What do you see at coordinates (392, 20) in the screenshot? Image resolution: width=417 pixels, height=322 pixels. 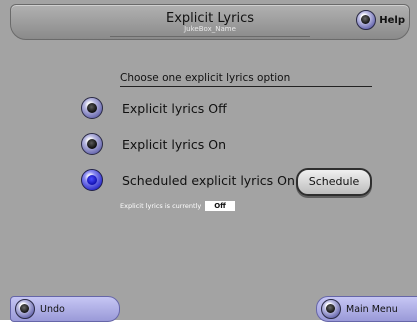 I see `help-label: Help` at bounding box center [392, 20].